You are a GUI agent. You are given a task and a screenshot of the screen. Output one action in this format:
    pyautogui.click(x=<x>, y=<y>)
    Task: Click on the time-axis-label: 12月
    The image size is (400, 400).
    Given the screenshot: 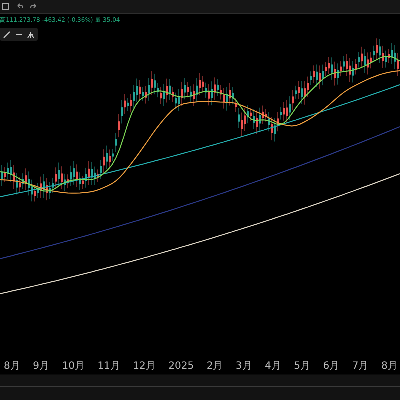 What is the action you would take?
    pyautogui.click(x=144, y=367)
    